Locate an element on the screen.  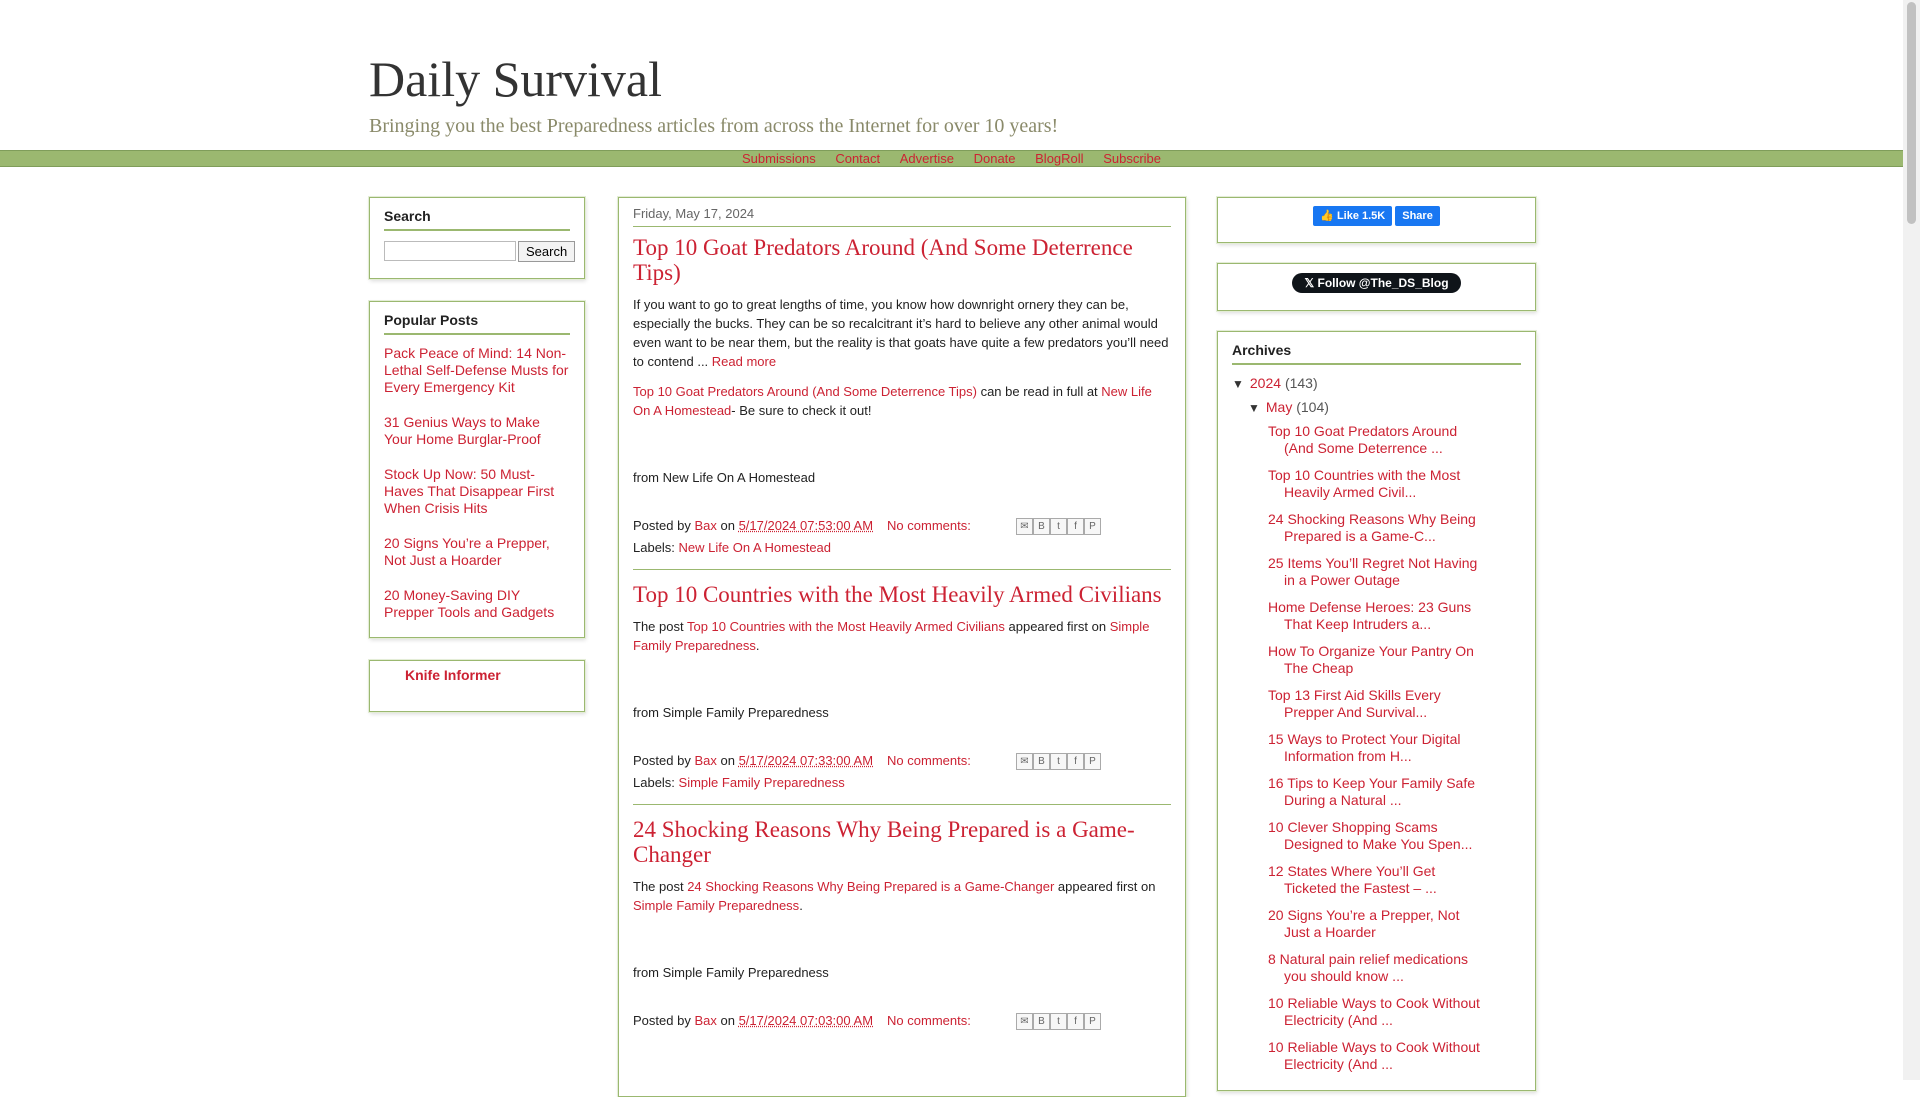
timestamp-link: 5/17/2024 07:03:00 AM is located at coordinates (806, 1021).